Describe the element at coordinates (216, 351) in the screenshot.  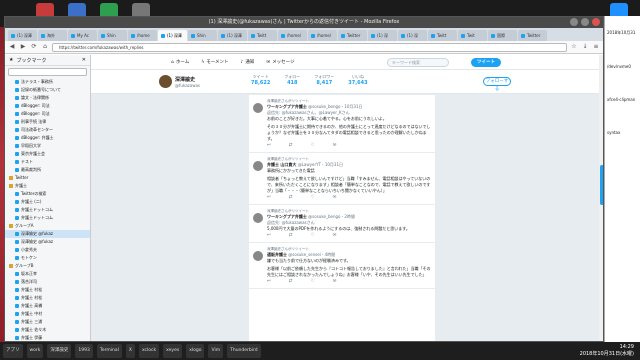
I see `taskbar-item: Vim` at that location.